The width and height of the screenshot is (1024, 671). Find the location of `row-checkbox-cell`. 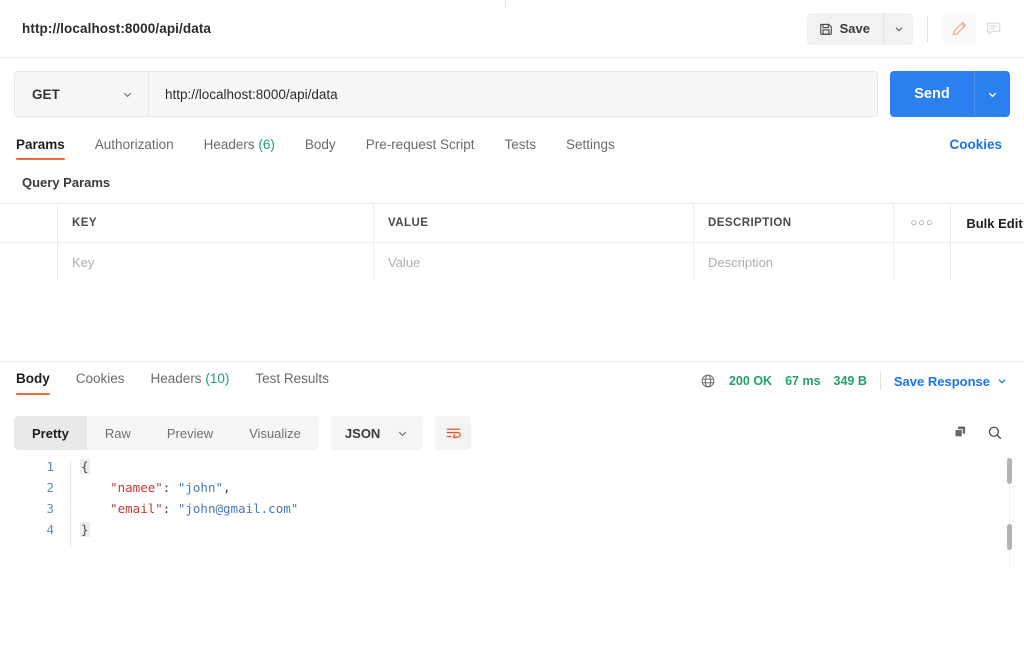

row-checkbox-cell is located at coordinates (29, 262).